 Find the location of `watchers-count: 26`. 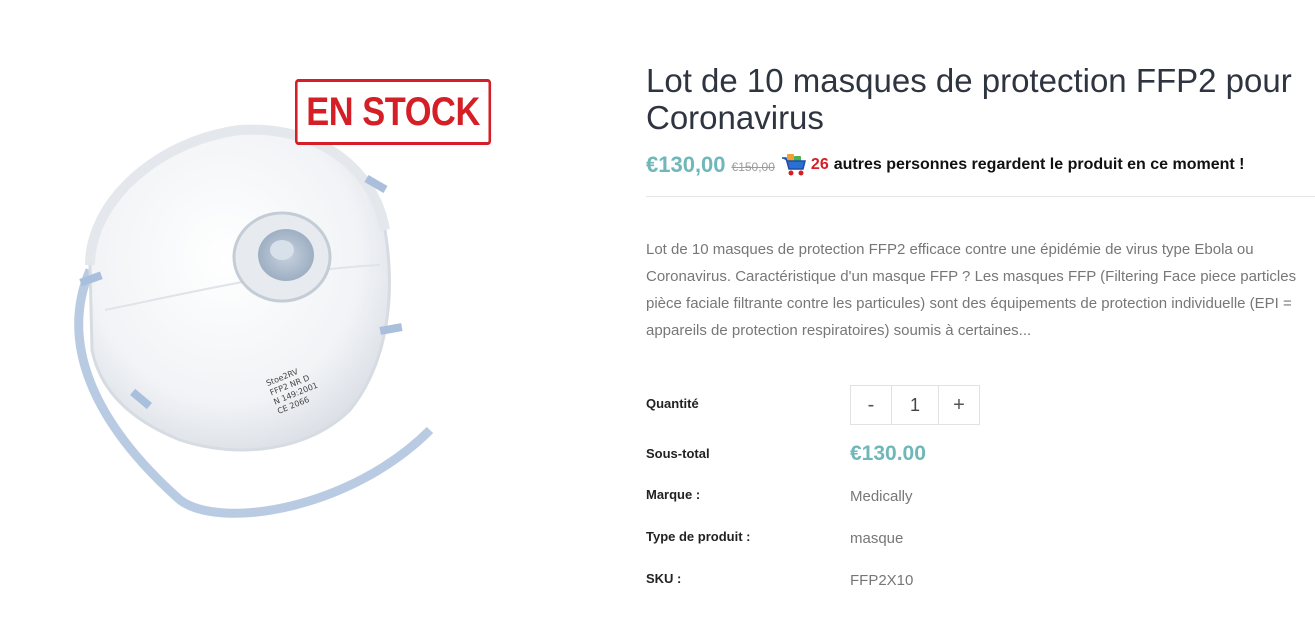

watchers-count: 26 is located at coordinates (819, 164).